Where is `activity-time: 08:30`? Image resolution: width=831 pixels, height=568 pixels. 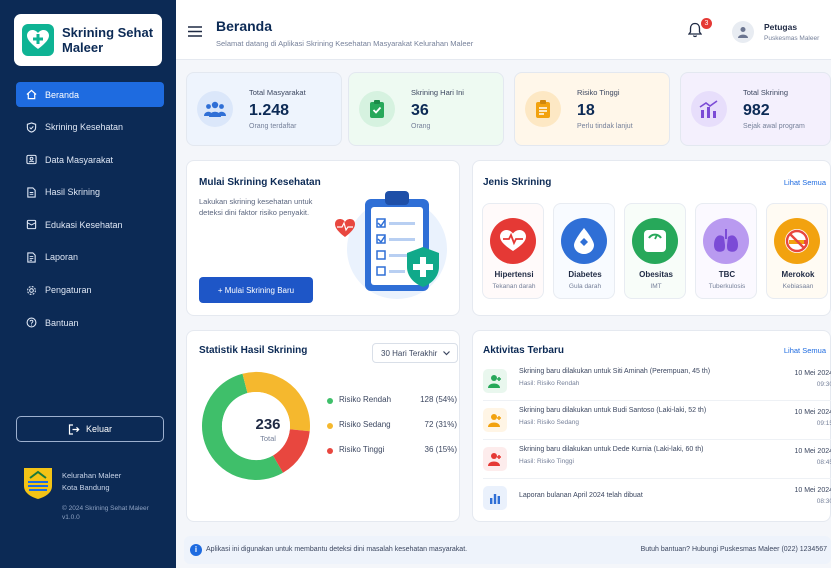
activity-time: 08:30 is located at coordinates (823, 501).